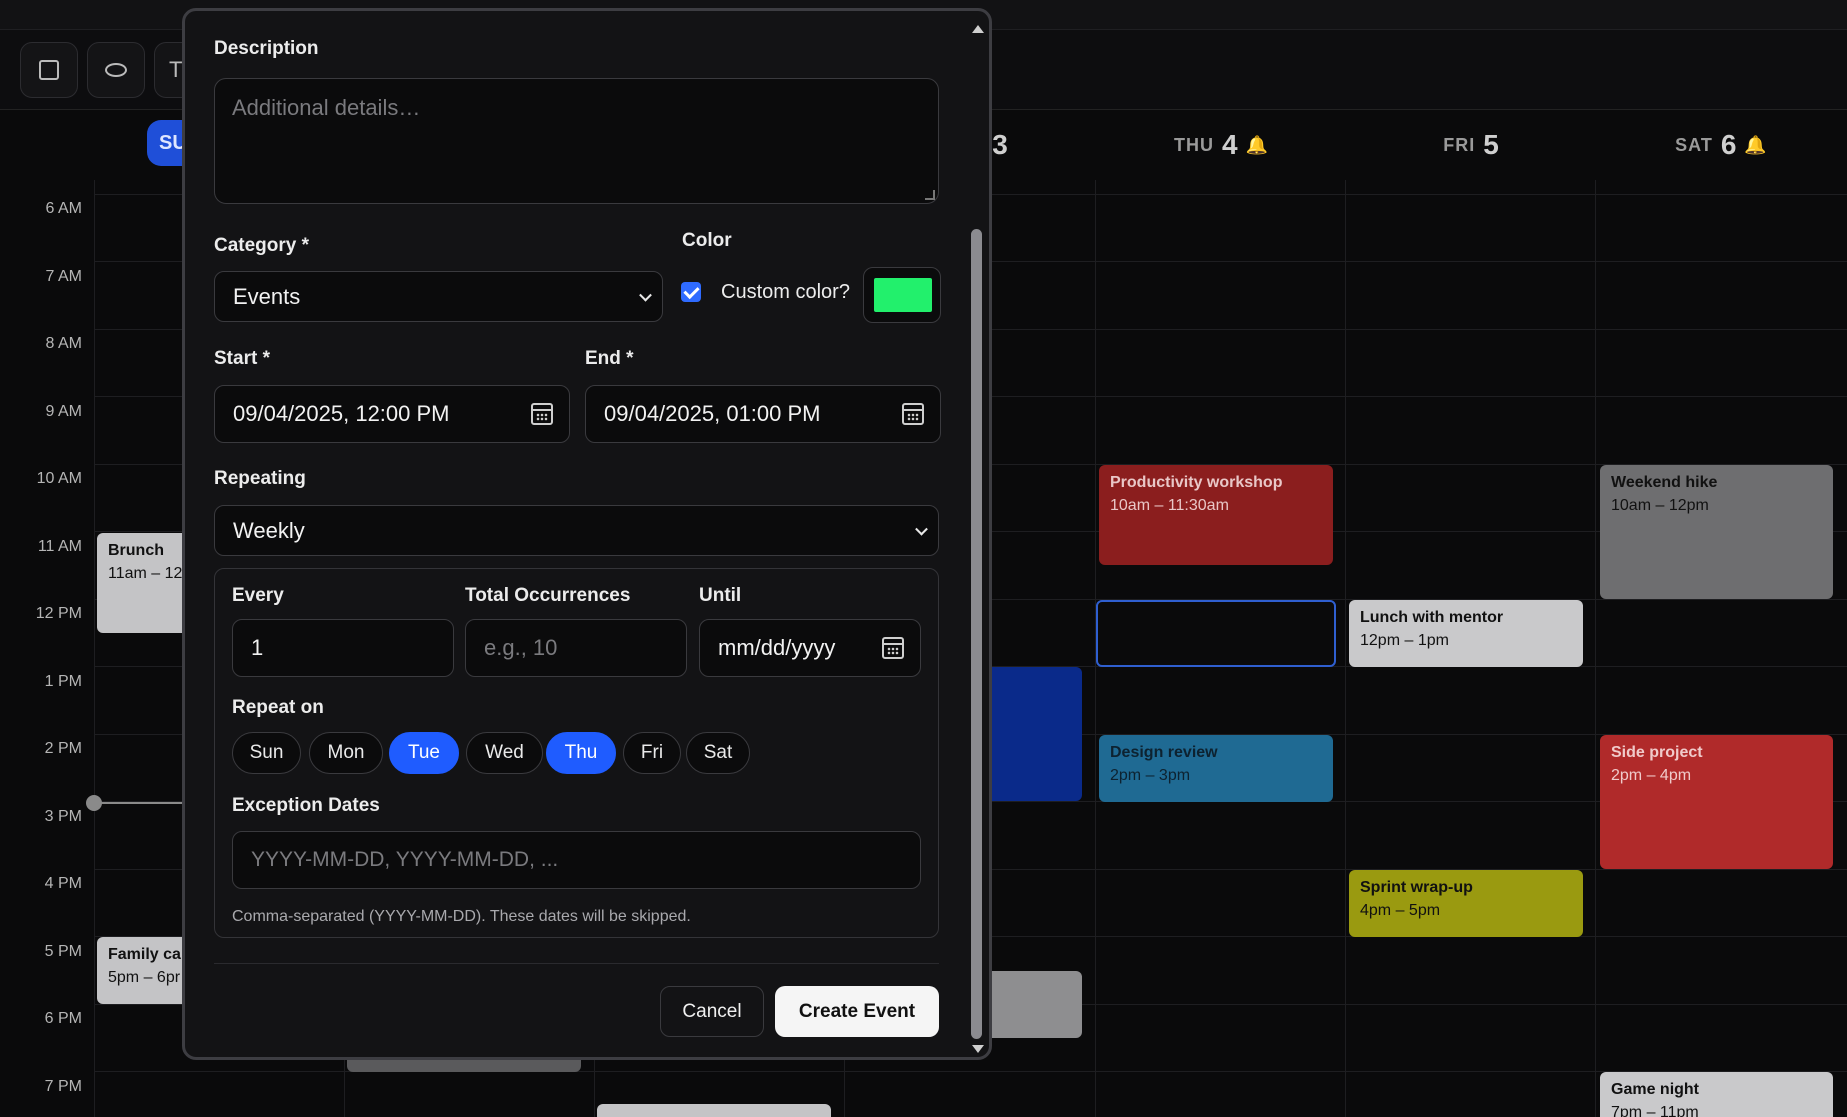  Describe the element at coordinates (707, 240) in the screenshot. I see `color-label: Color` at that location.